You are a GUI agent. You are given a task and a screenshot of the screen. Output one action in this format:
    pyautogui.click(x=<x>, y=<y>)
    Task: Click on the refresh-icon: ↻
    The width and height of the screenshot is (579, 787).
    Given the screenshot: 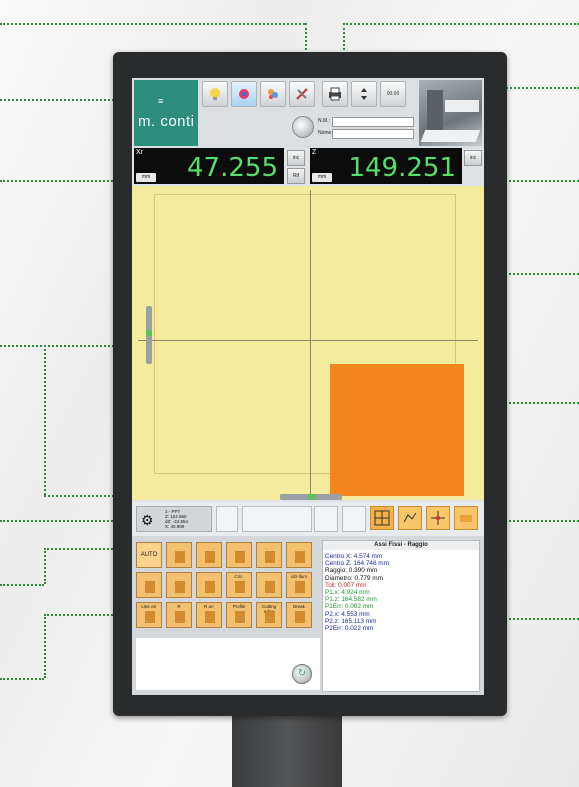 What is the action you would take?
    pyautogui.click(x=302, y=673)
    